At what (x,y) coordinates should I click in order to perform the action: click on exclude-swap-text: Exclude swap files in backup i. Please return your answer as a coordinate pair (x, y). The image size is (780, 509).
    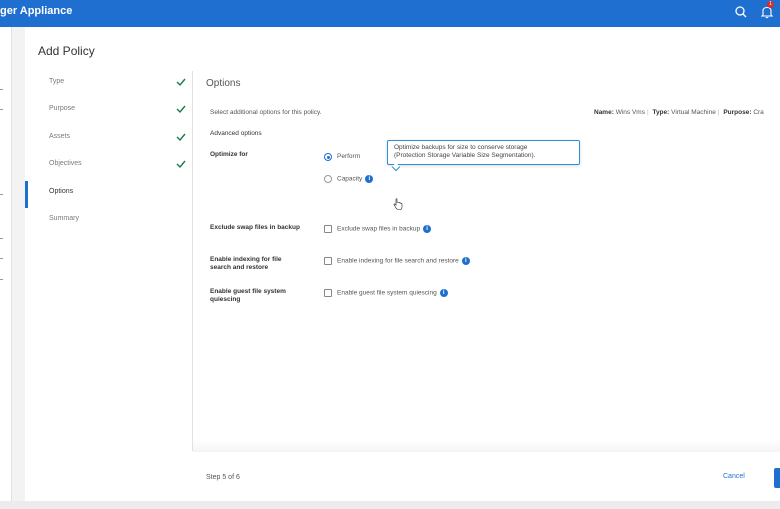
    Looking at the image, I should click on (384, 229).